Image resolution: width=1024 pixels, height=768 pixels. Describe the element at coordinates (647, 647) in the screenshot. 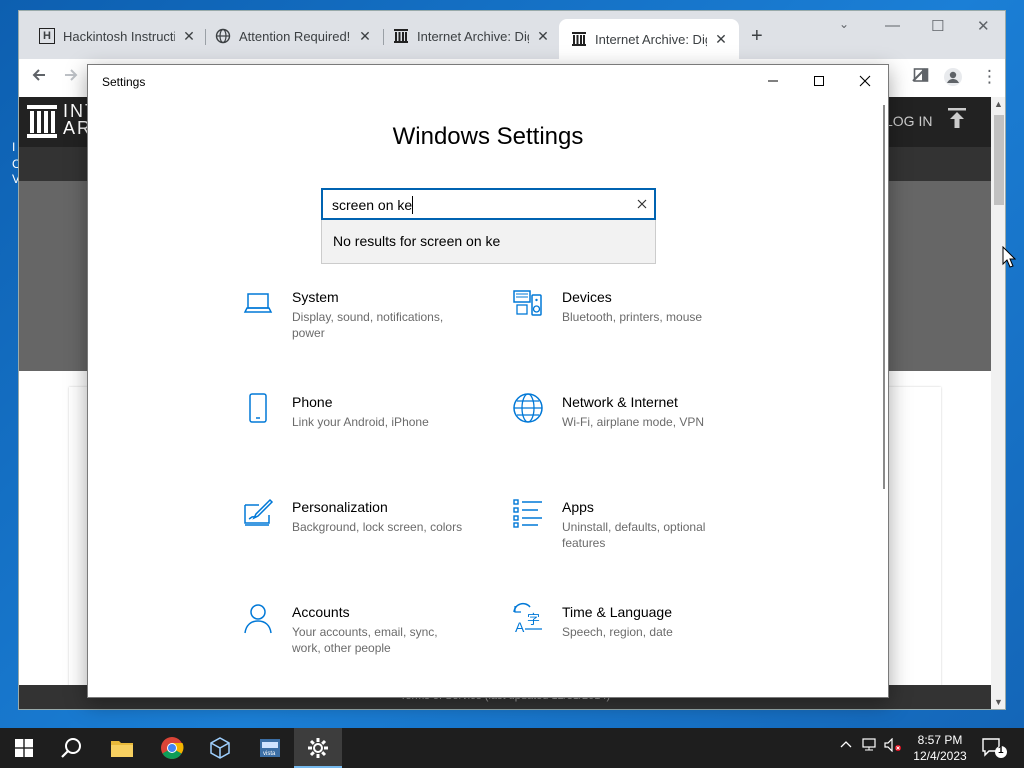

I see `category-time-language: A字 Time & Language Speech, region, date` at that location.